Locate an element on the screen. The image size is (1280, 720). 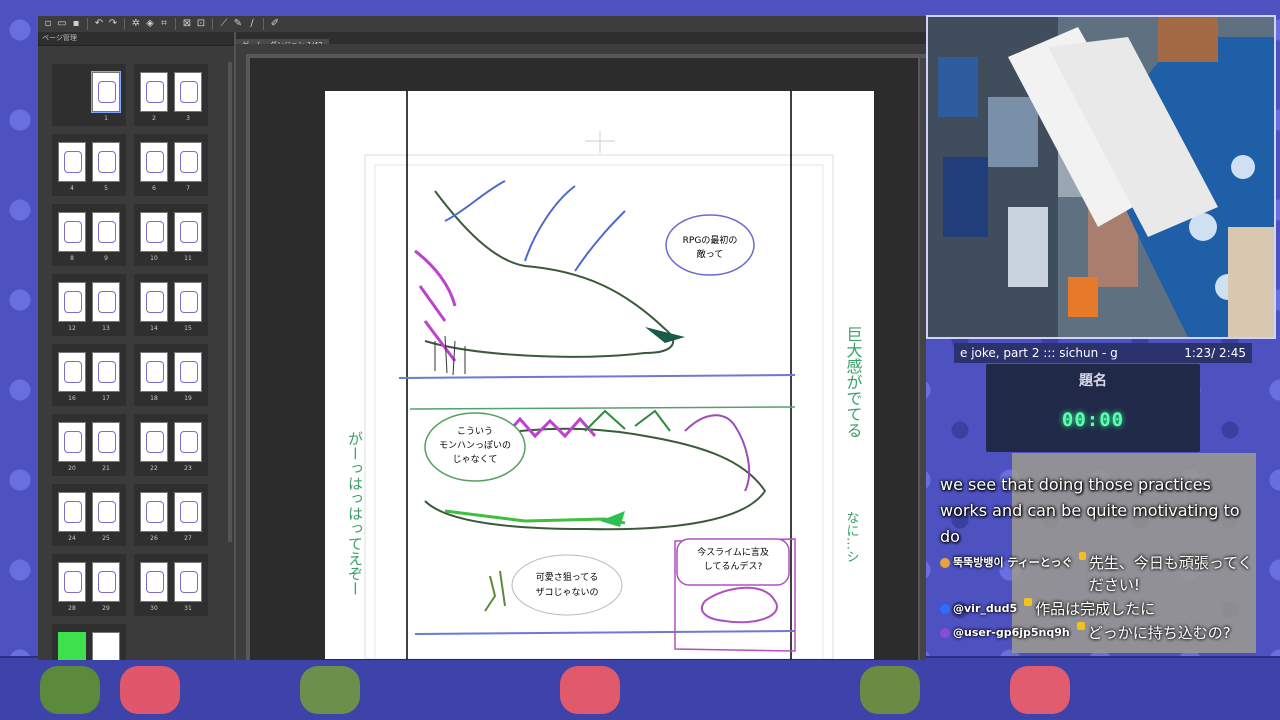
margin-note-right-top: 巨大感がでてる is located at coordinates (853, 382).